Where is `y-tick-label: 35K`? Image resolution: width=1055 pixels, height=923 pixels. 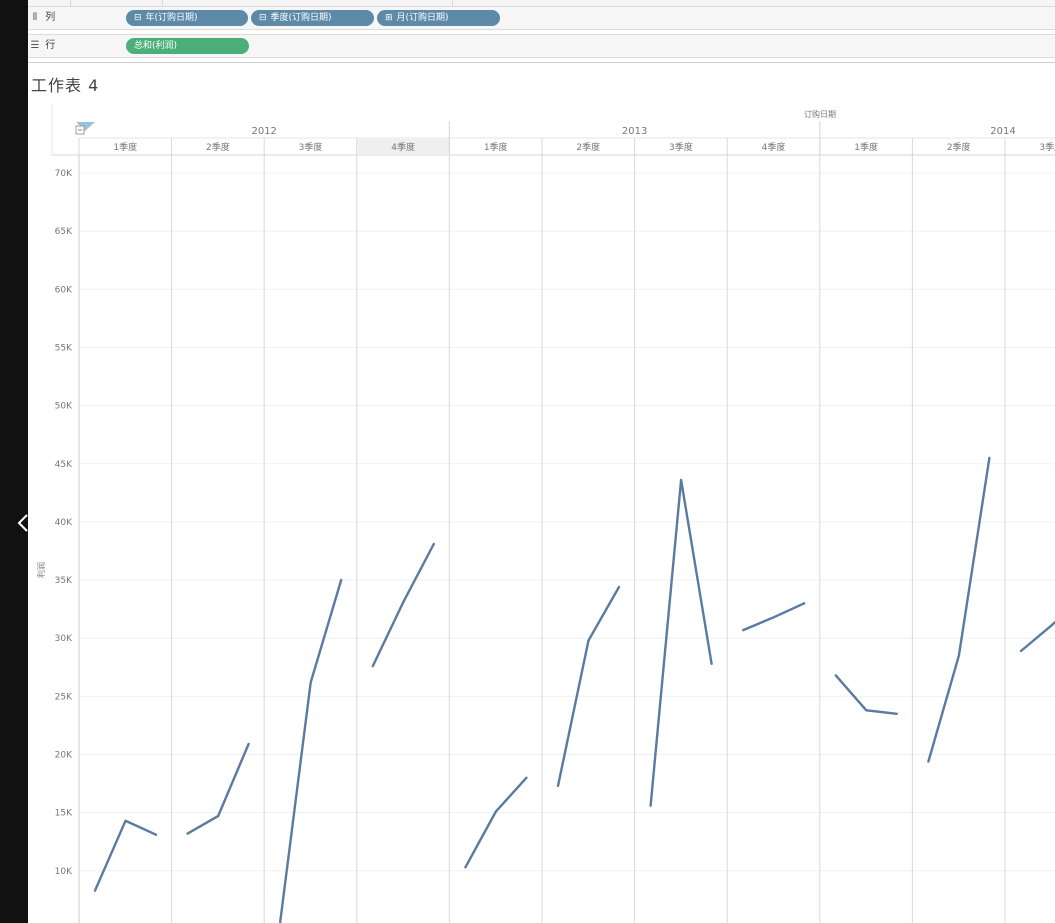
y-tick-label: 35K is located at coordinates (64, 581).